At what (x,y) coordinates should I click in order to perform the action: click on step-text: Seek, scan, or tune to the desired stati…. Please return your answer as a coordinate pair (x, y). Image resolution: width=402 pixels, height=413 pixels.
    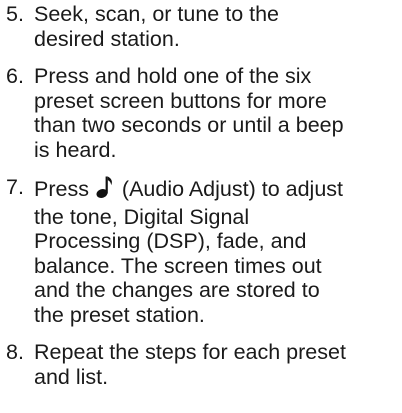
    Looking at the image, I should click on (157, 26).